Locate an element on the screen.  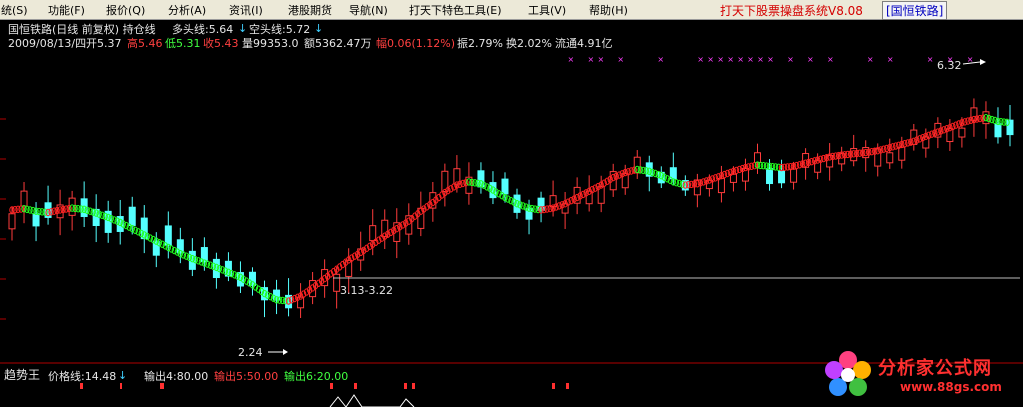
header-amount: 额5362.47万 is located at coordinates (338, 43).